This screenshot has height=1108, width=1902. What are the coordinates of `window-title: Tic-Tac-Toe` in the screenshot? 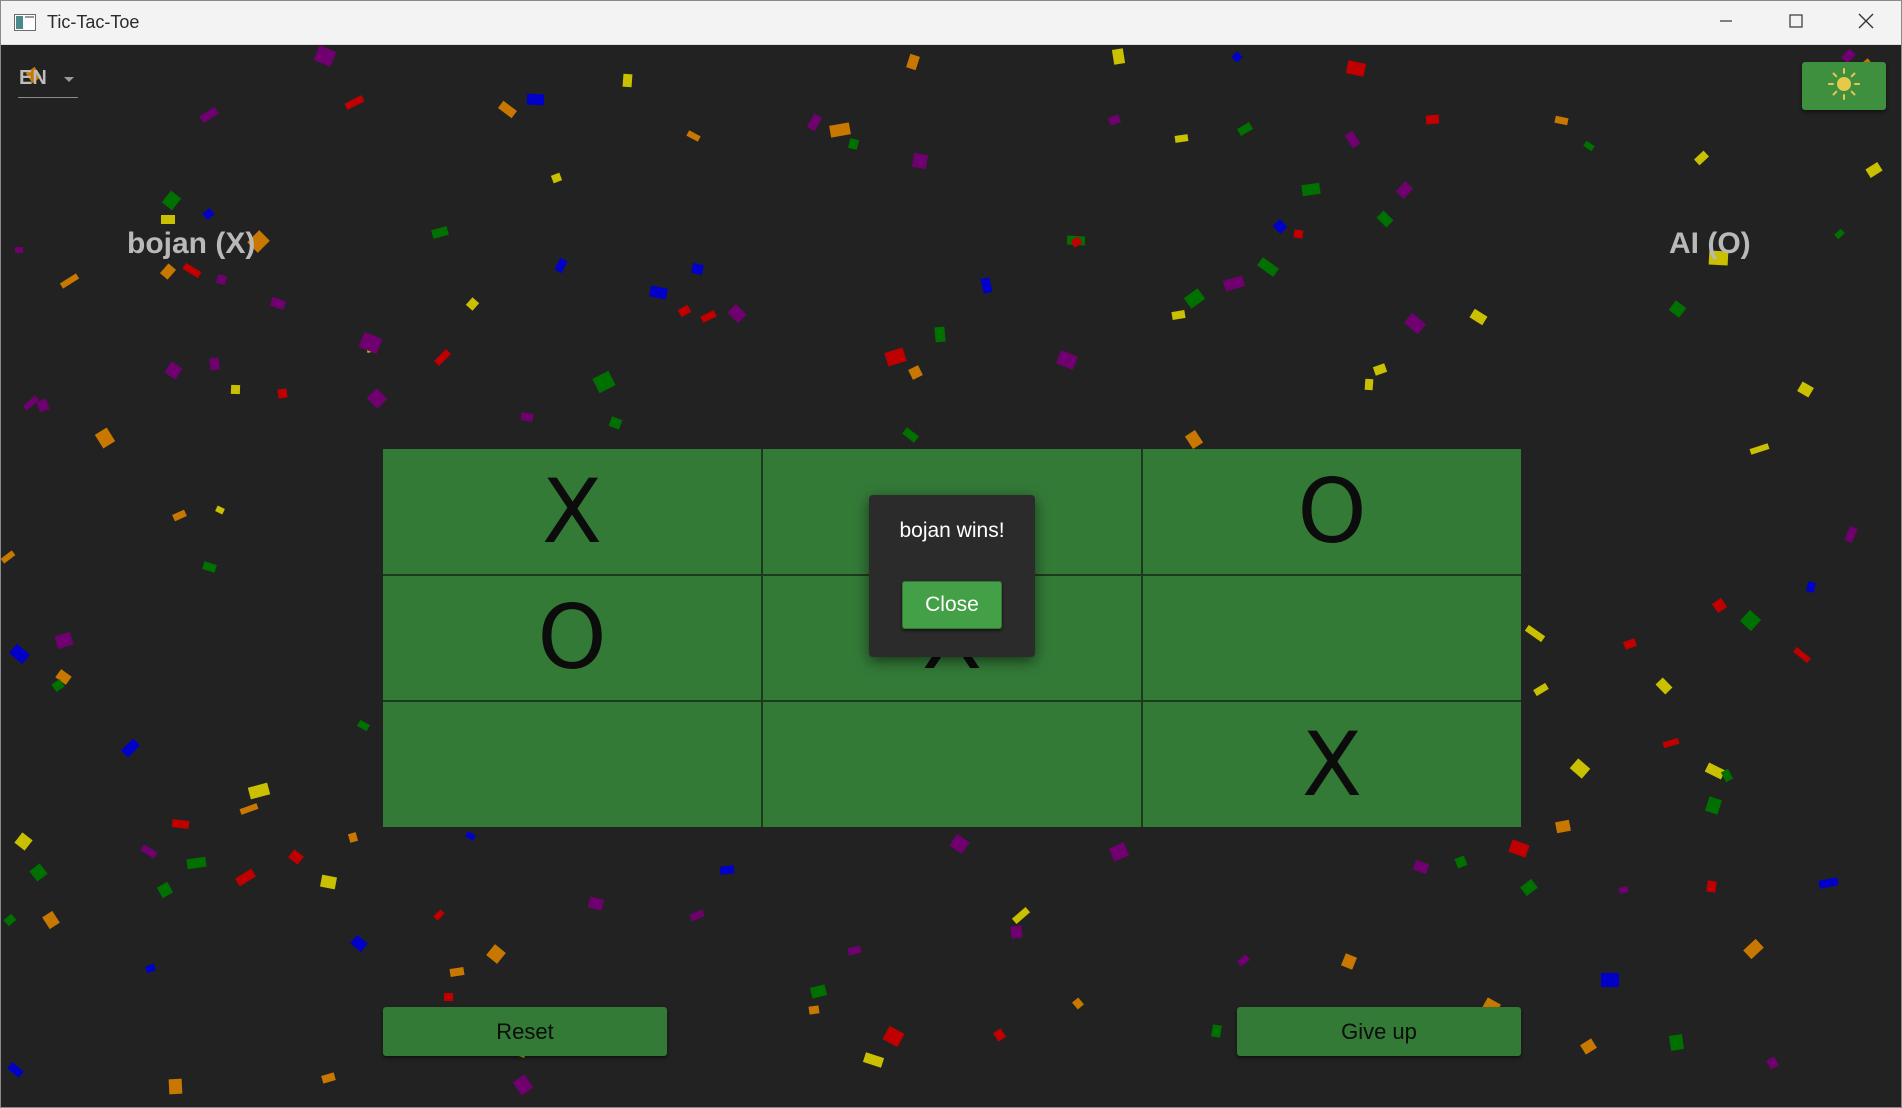 It's located at (93, 22).